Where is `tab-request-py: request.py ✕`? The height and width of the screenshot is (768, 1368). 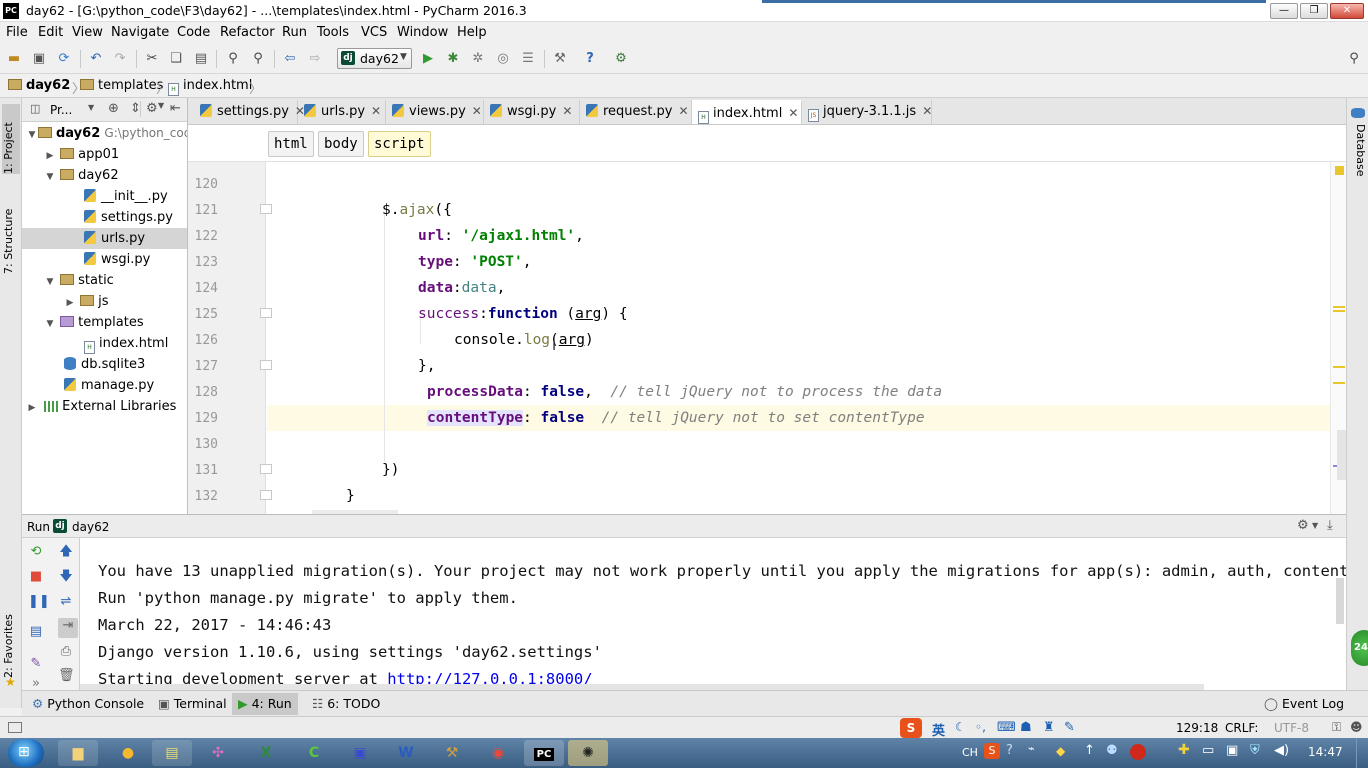
tab-request-py: request.py ✕ is located at coordinates (636, 112).